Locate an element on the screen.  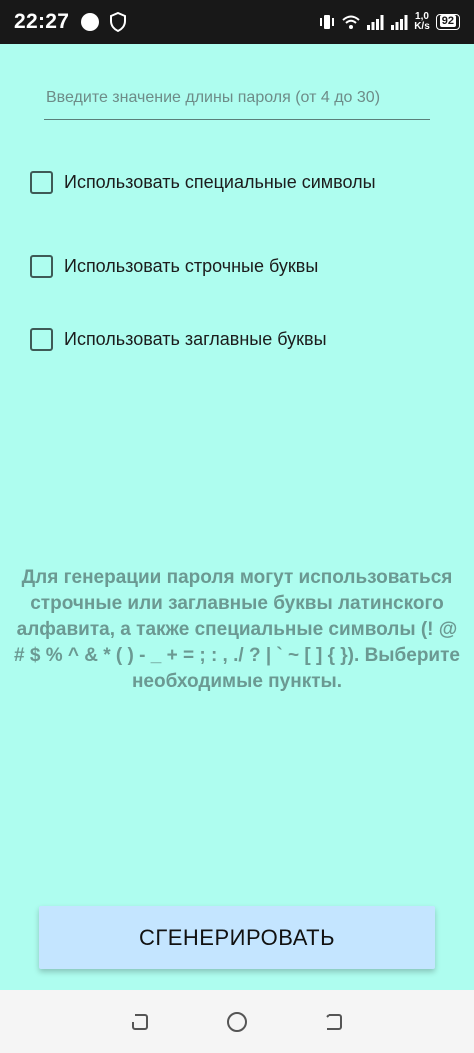
lowercase-checkbox is located at coordinates (41, 266).